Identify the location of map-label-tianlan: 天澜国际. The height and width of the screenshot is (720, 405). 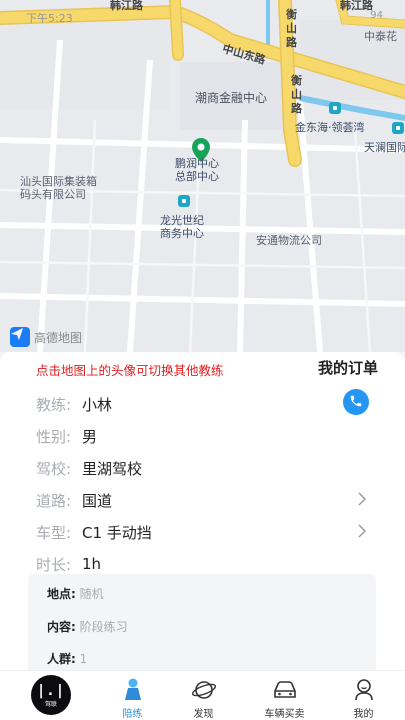
(384, 147).